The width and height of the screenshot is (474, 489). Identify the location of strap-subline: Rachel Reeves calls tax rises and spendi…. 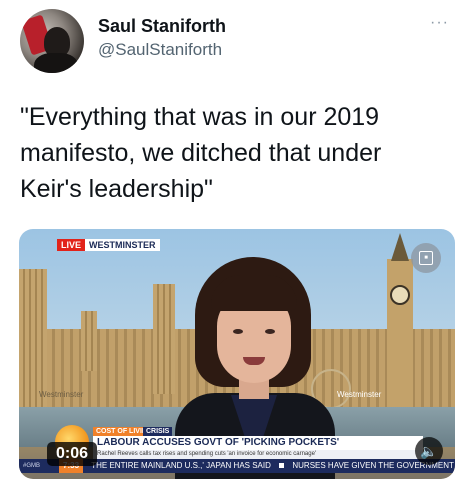
(258, 454).